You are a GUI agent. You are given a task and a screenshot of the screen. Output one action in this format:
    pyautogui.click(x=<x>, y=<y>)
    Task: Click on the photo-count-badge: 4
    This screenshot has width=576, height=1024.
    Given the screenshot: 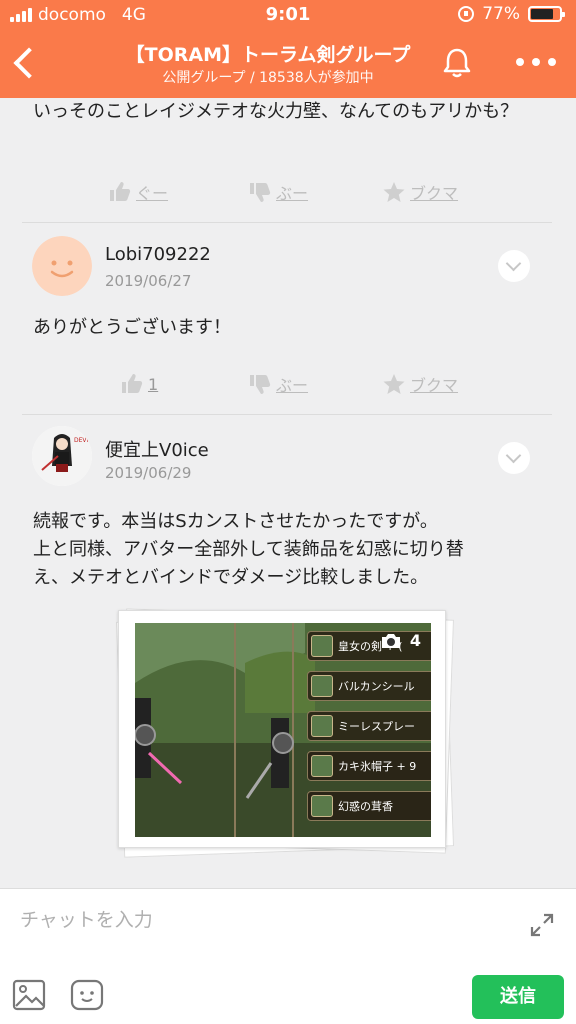 What is the action you would take?
    pyautogui.click(x=400, y=640)
    